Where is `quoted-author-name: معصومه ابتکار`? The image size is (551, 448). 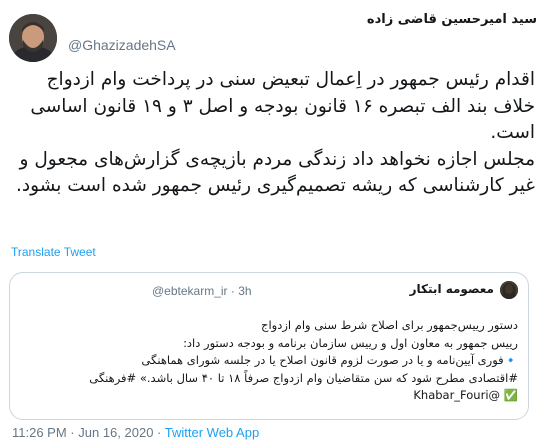
quoted-author-name: معصومه ابتکار is located at coordinates (451, 289).